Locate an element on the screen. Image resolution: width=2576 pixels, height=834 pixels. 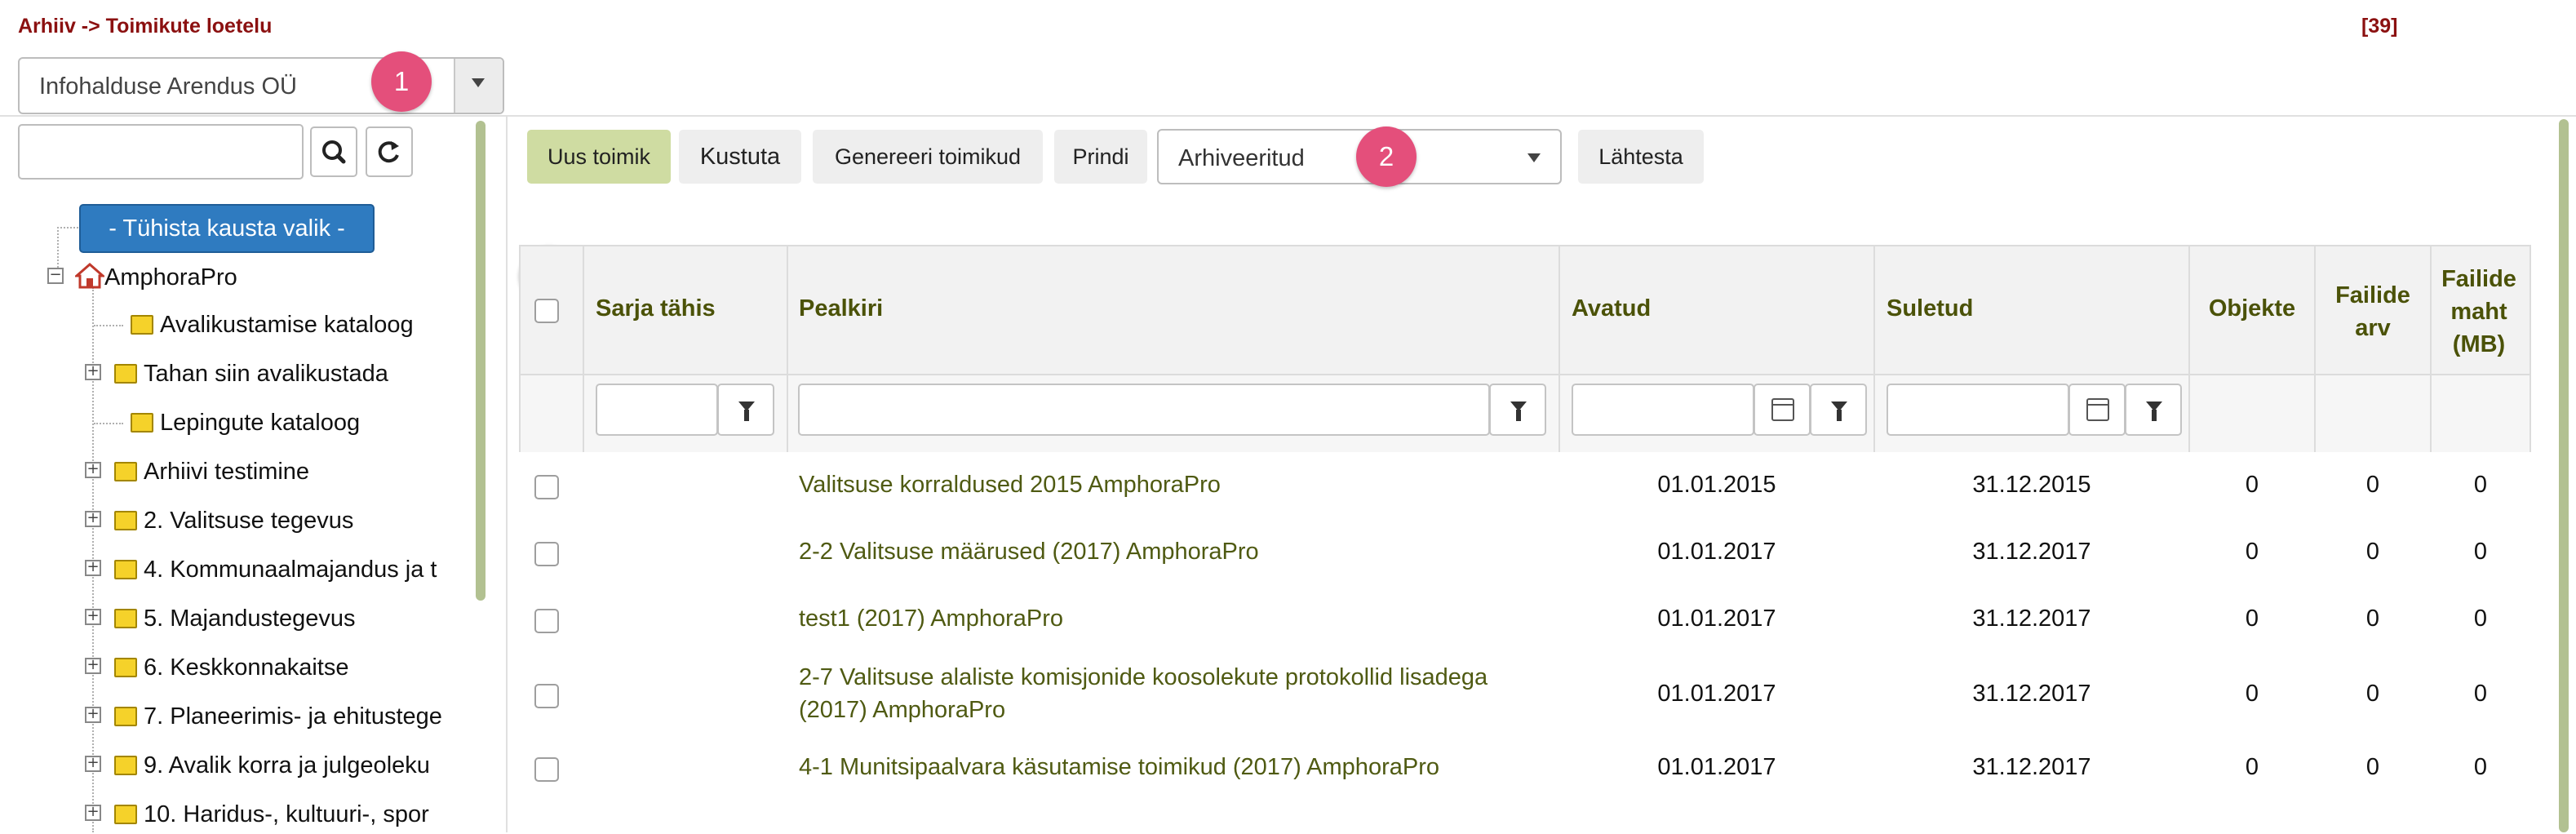
row-closed: 31.12.2015 is located at coordinates (2031, 485).